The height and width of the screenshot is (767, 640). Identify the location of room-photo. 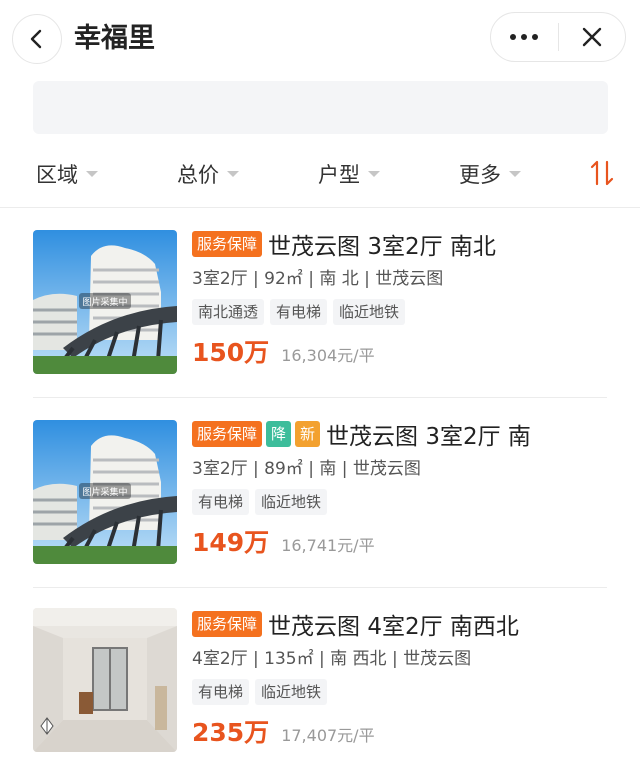
(105, 680).